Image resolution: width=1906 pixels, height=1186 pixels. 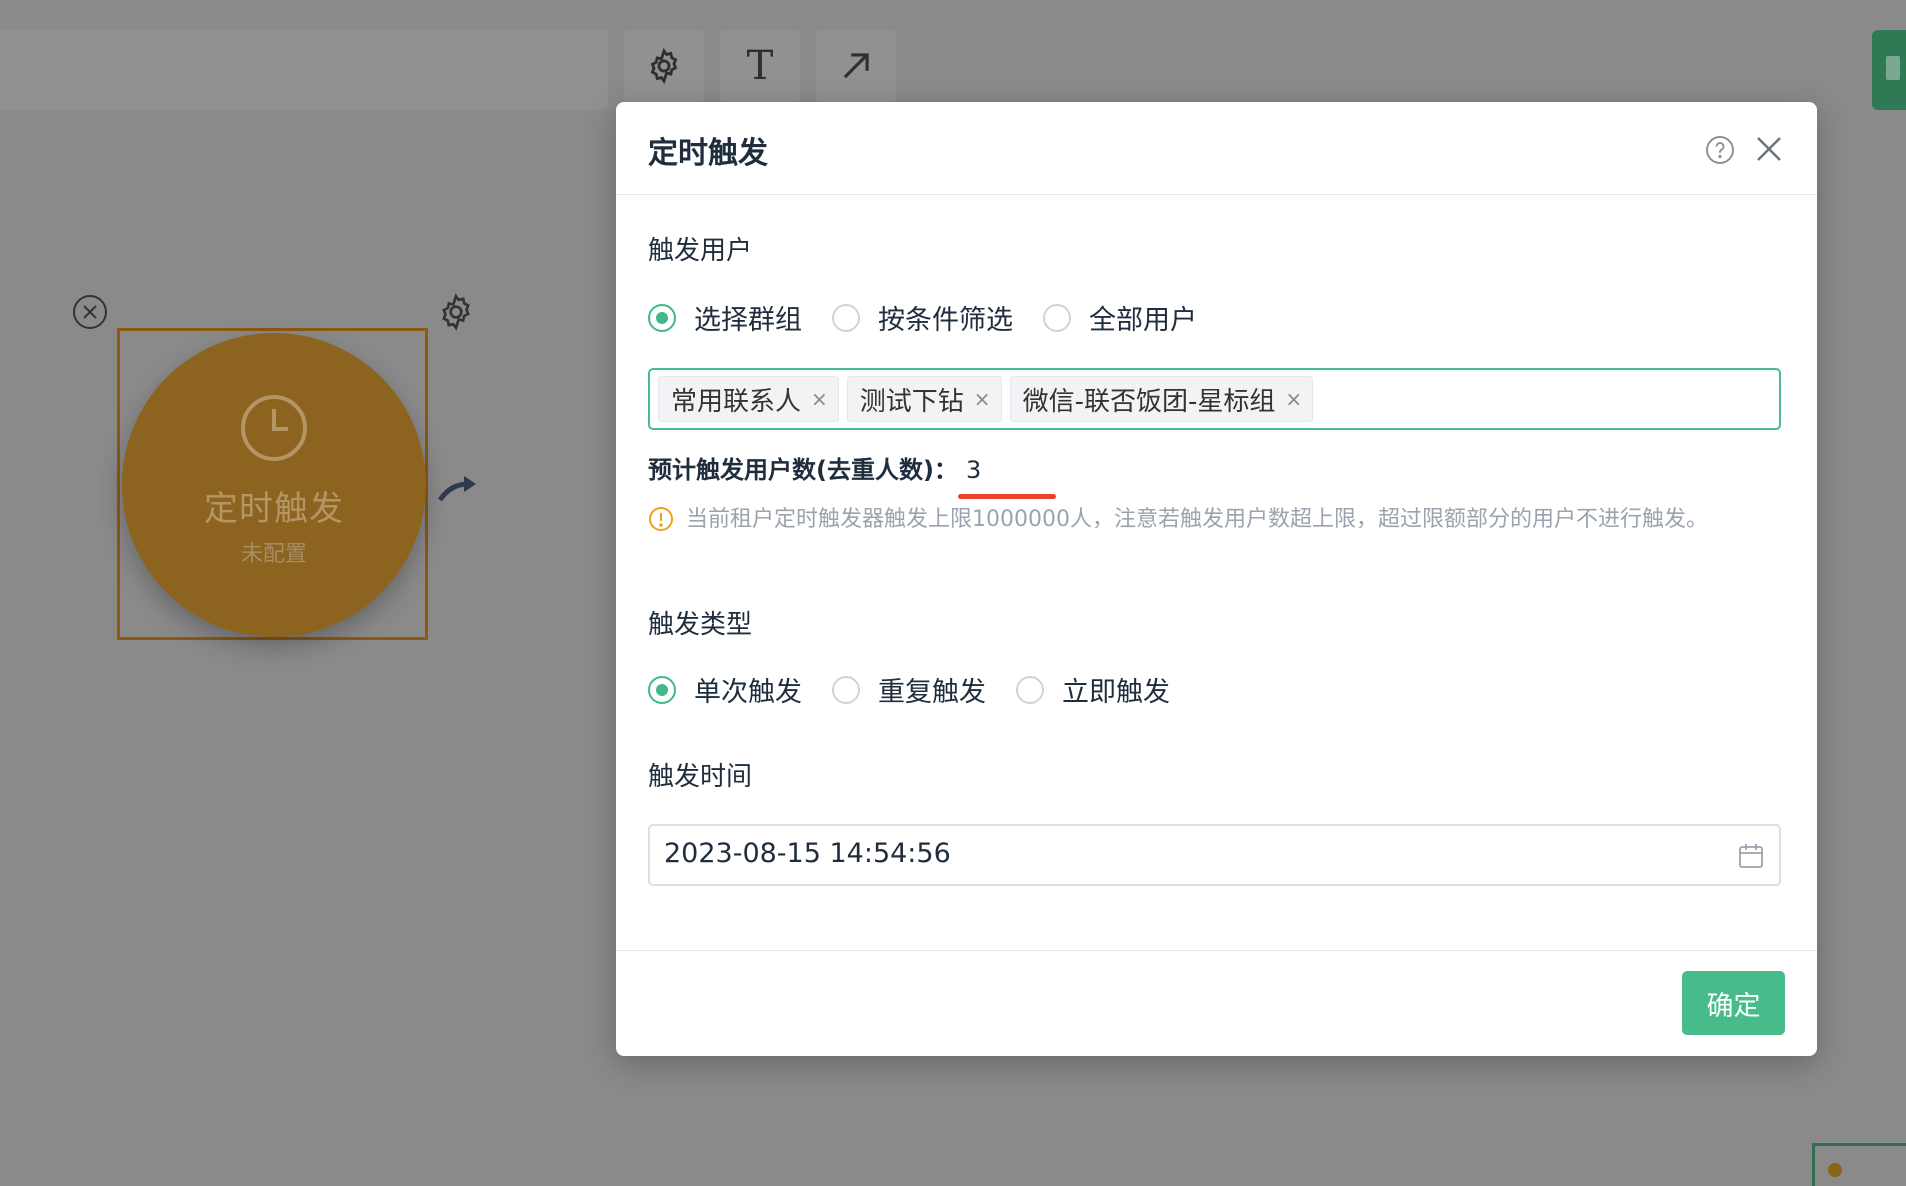 What do you see at coordinates (973, 470) in the screenshot?
I see `estimate-value: 3` at bounding box center [973, 470].